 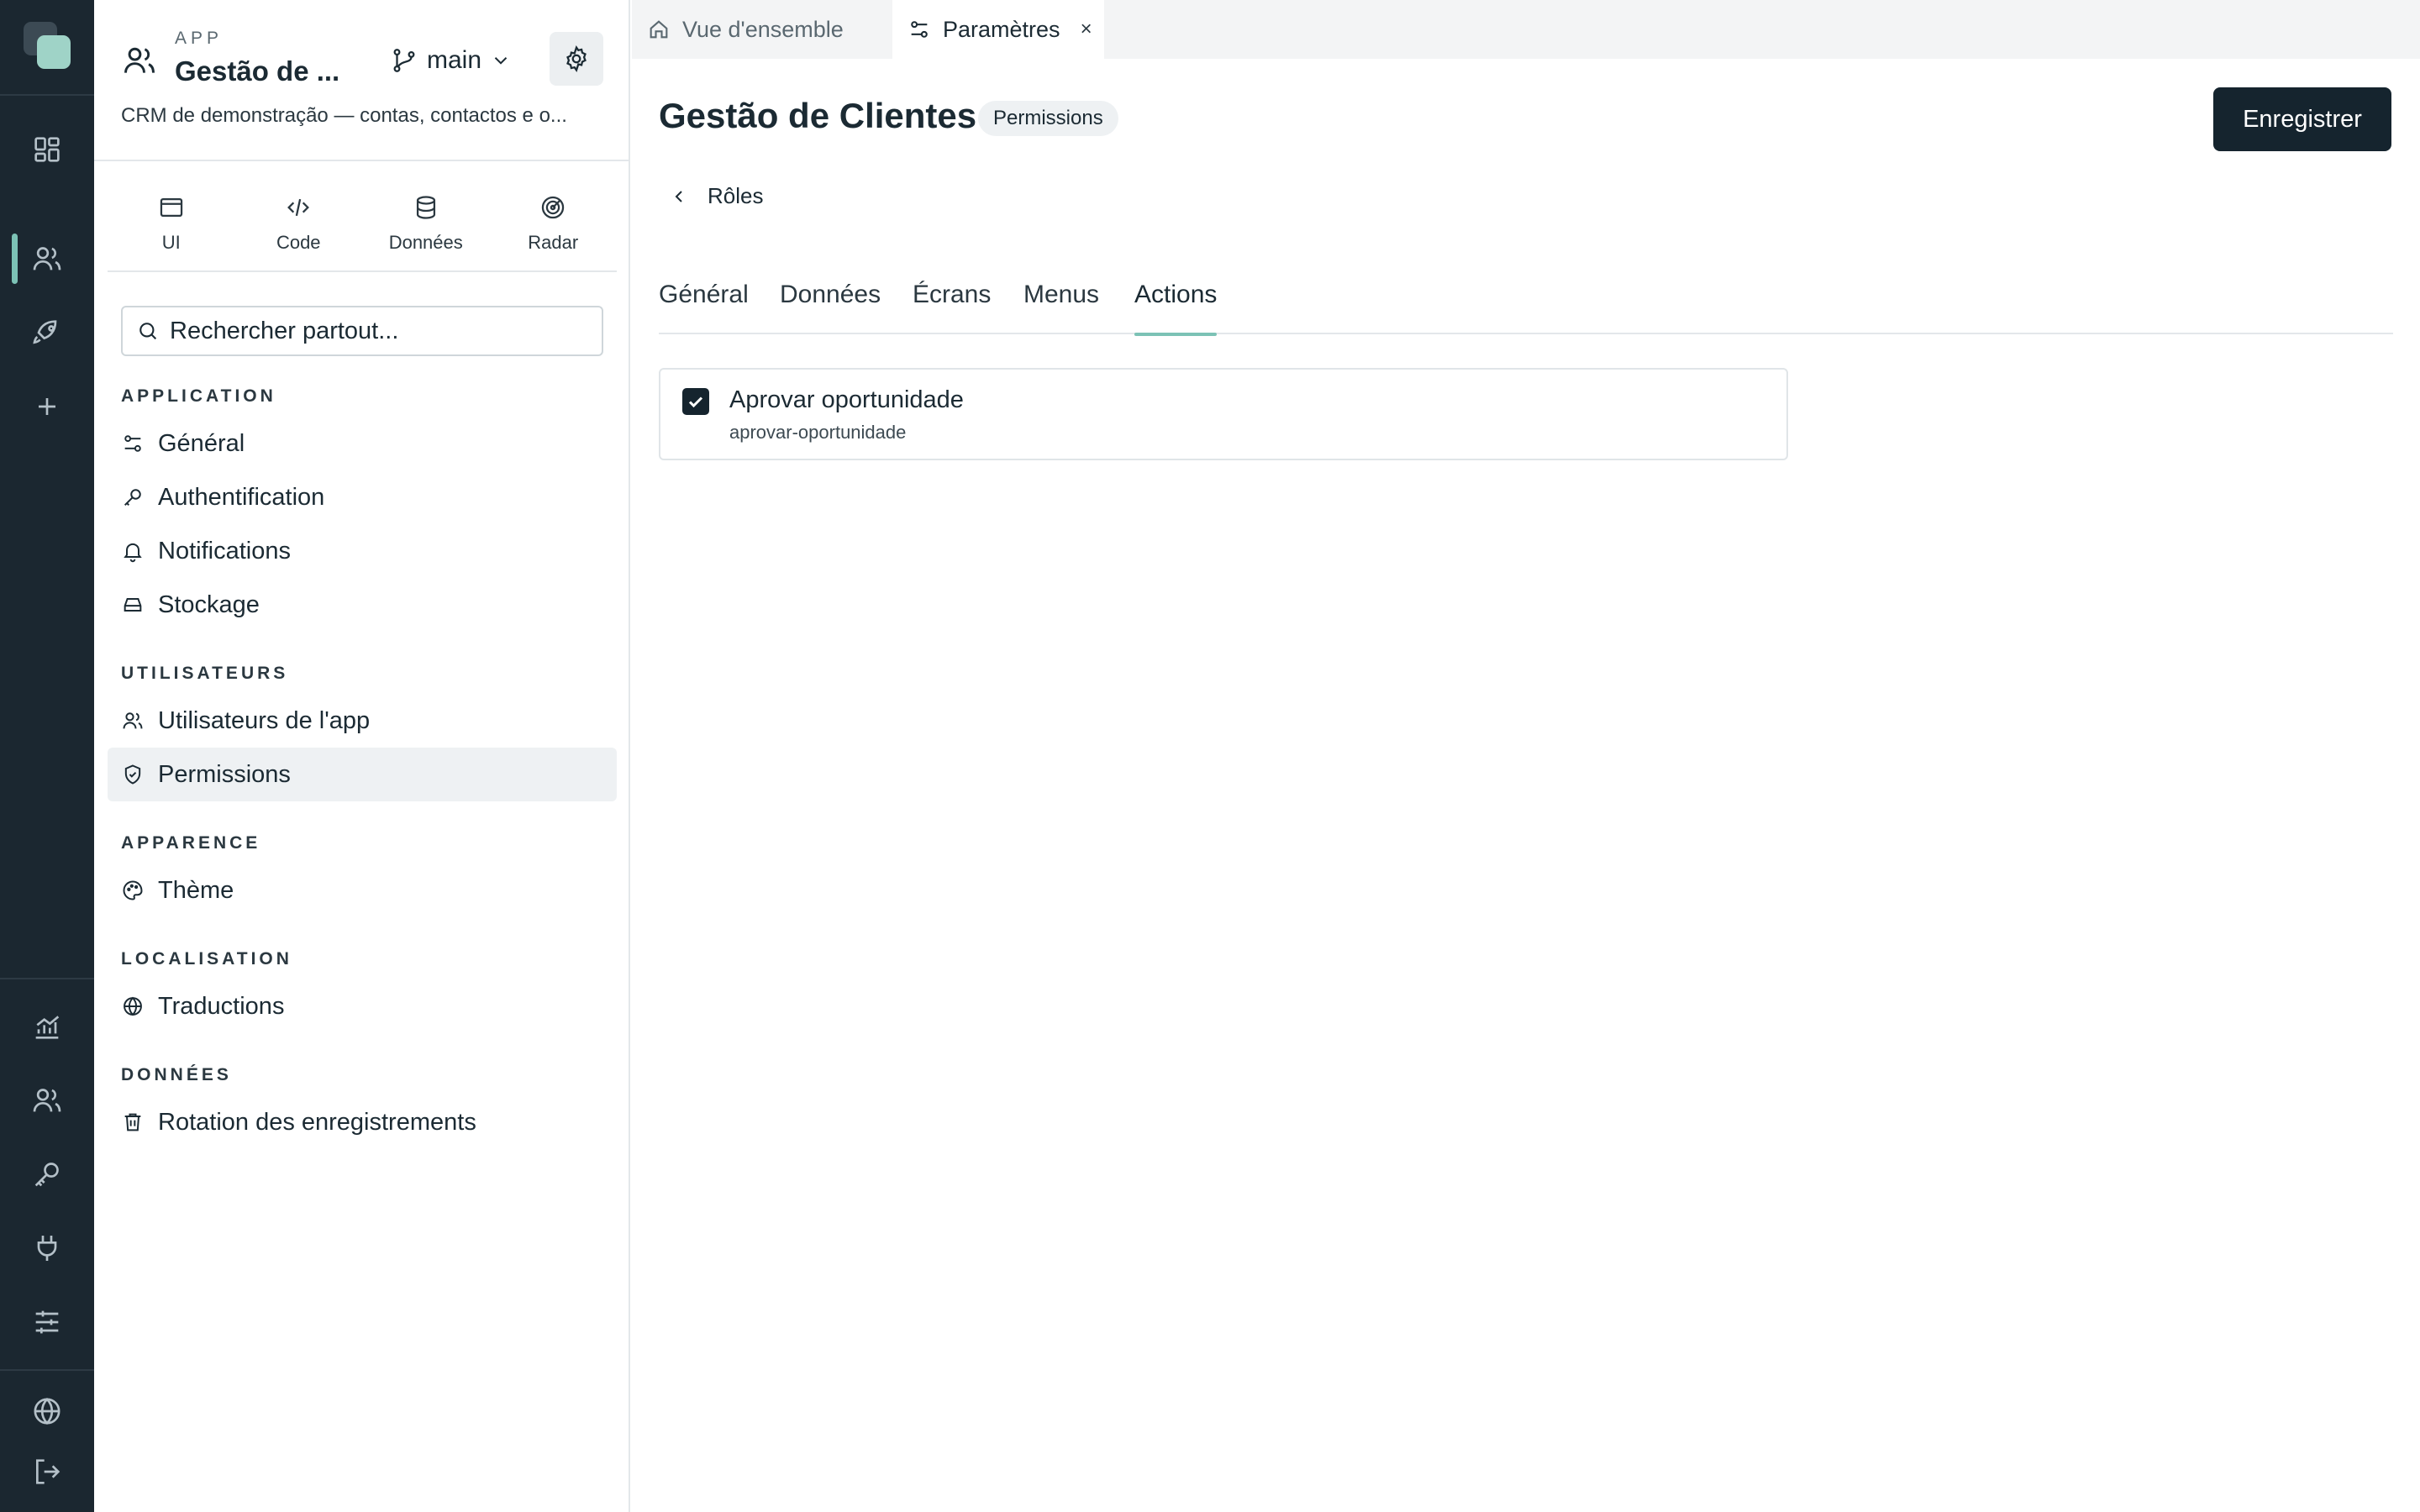 I want to click on sidebar-item-theme: Thème, so click(x=362, y=890).